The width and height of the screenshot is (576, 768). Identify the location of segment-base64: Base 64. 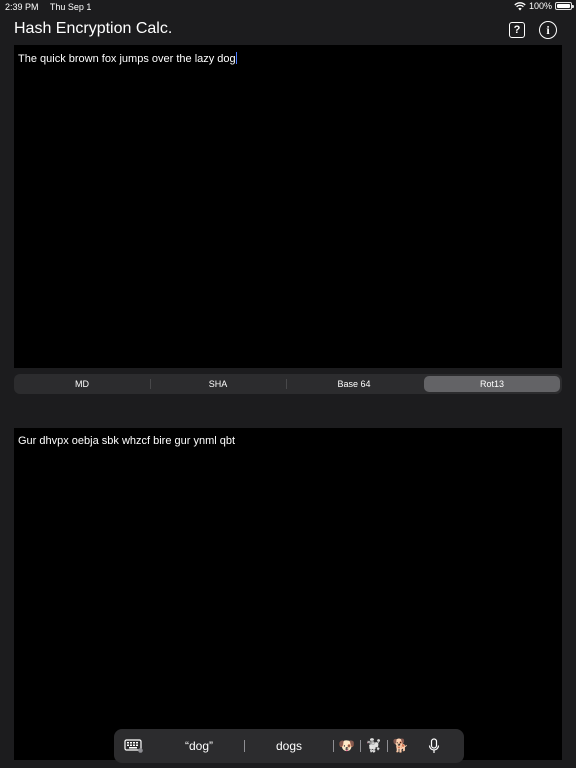
(354, 384).